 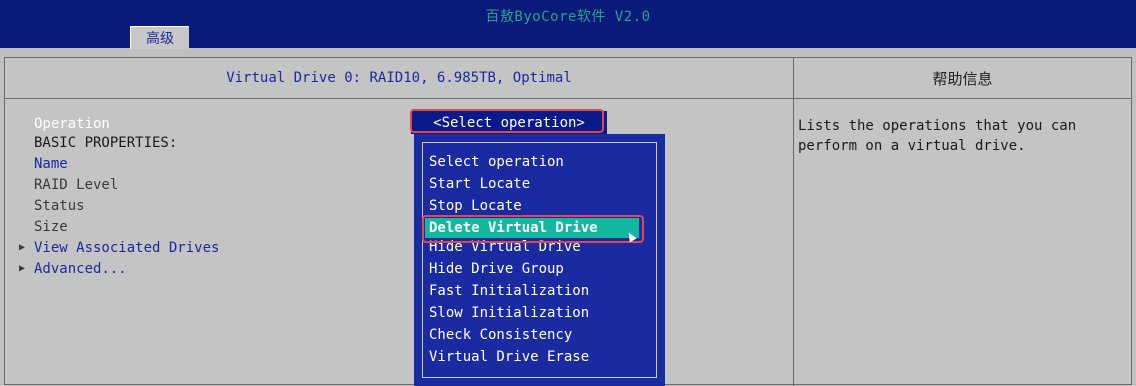 What do you see at coordinates (106, 143) in the screenshot?
I see `basic-properties-heading: BASIC PROPERTIES:` at bounding box center [106, 143].